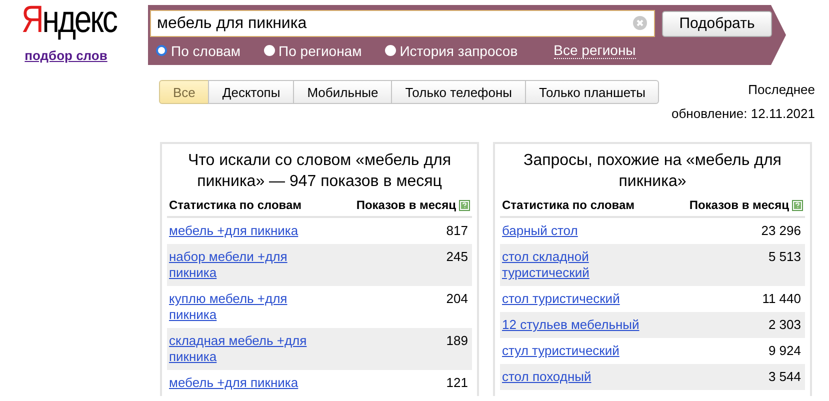 This screenshot has width=829, height=401. What do you see at coordinates (457, 383) in the screenshot?
I see `impressions-count: 121` at bounding box center [457, 383].